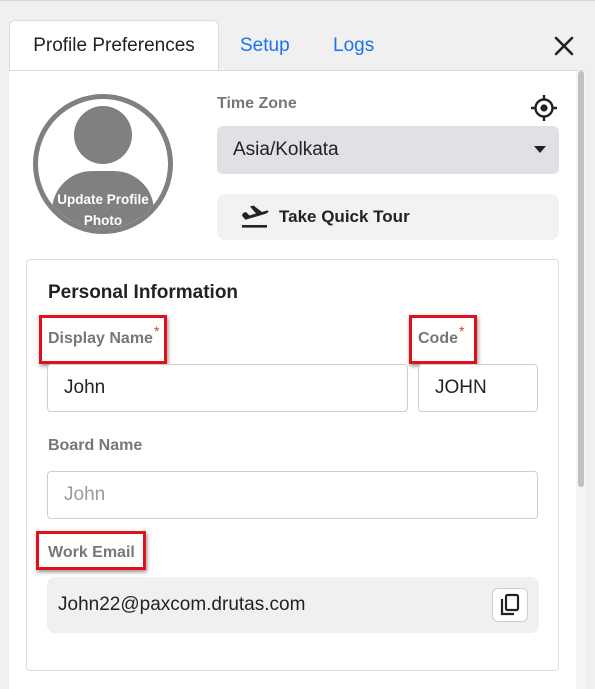  I want to click on display-name-label: Display Name*, so click(104, 335).